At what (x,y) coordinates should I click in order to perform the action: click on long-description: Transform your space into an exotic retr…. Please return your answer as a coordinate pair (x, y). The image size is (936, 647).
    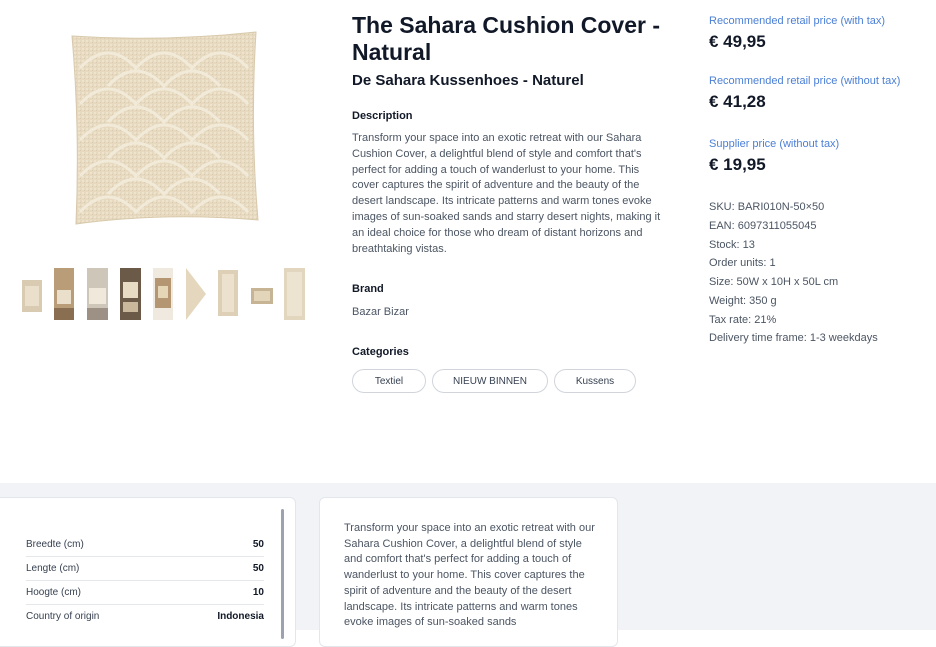
    Looking at the image, I should click on (469, 575).